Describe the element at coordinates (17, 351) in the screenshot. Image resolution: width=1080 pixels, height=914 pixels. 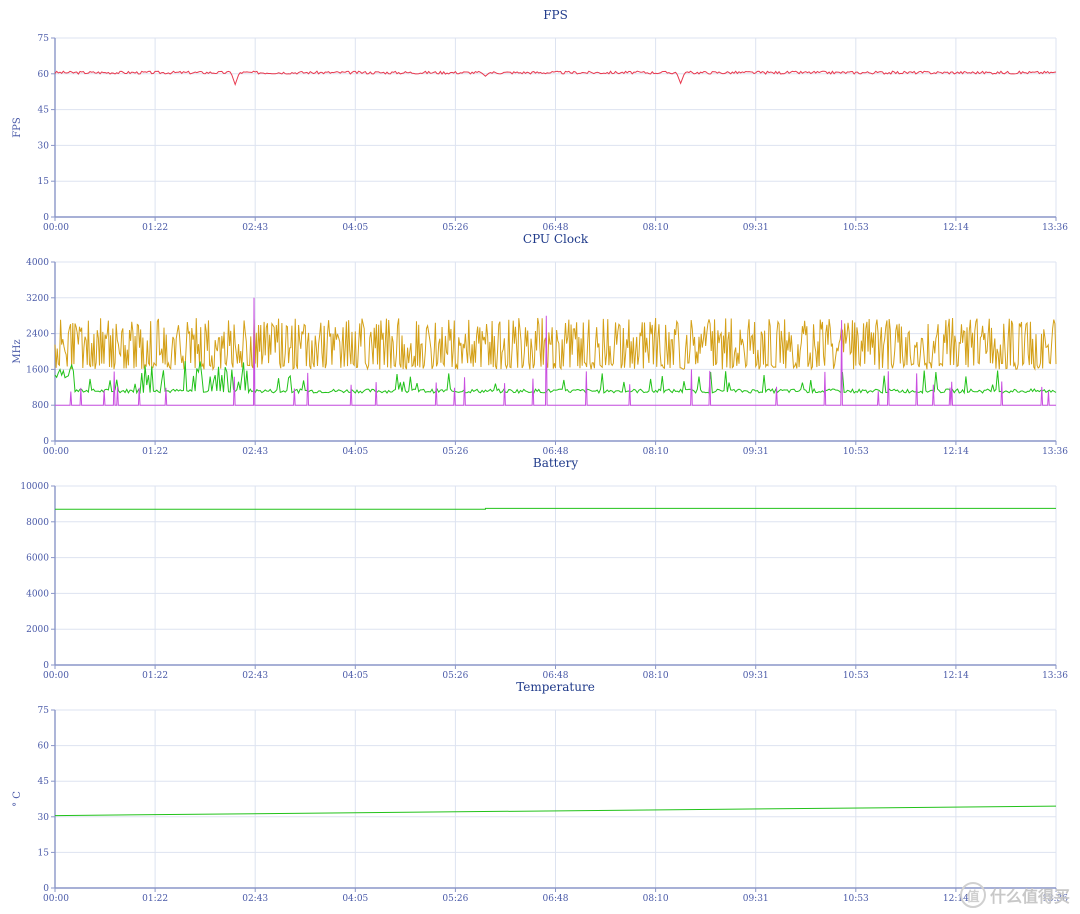
I see `cpu-ylabel: MHz` at that location.